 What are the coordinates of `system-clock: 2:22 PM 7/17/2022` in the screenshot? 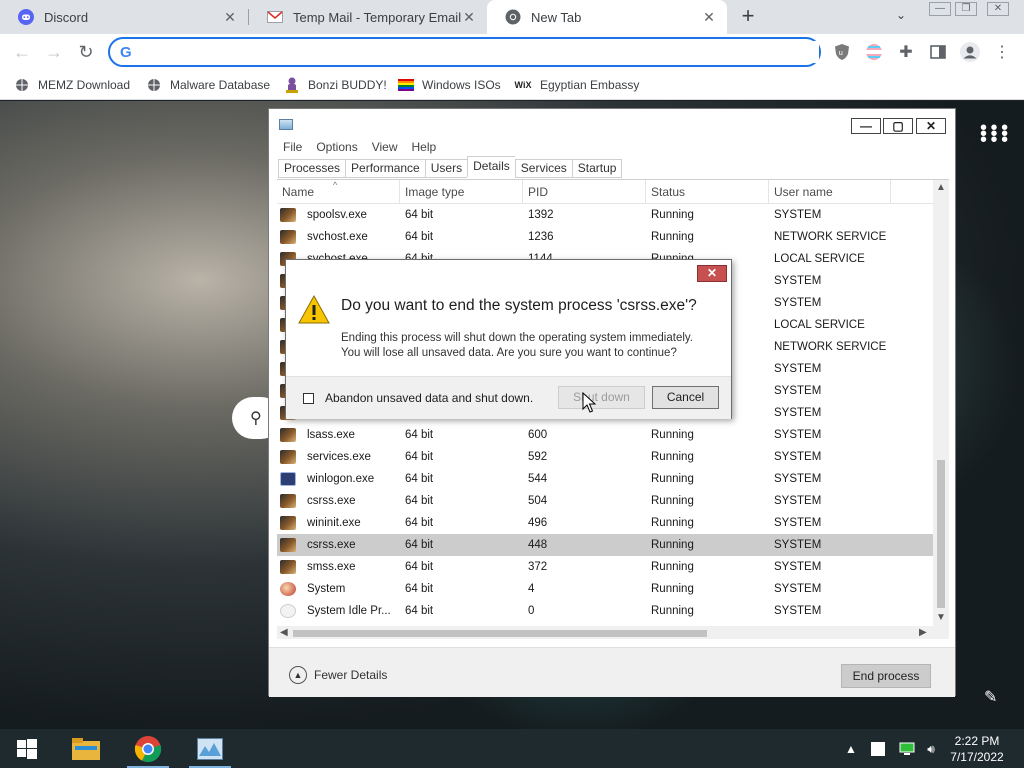 It's located at (977, 749).